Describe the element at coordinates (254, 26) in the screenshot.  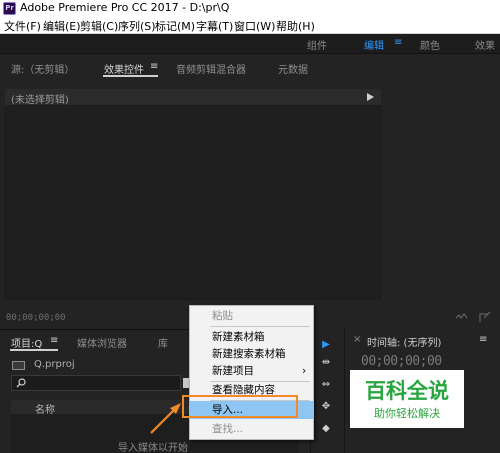
I see `menu-window: 窗口(W)` at that location.